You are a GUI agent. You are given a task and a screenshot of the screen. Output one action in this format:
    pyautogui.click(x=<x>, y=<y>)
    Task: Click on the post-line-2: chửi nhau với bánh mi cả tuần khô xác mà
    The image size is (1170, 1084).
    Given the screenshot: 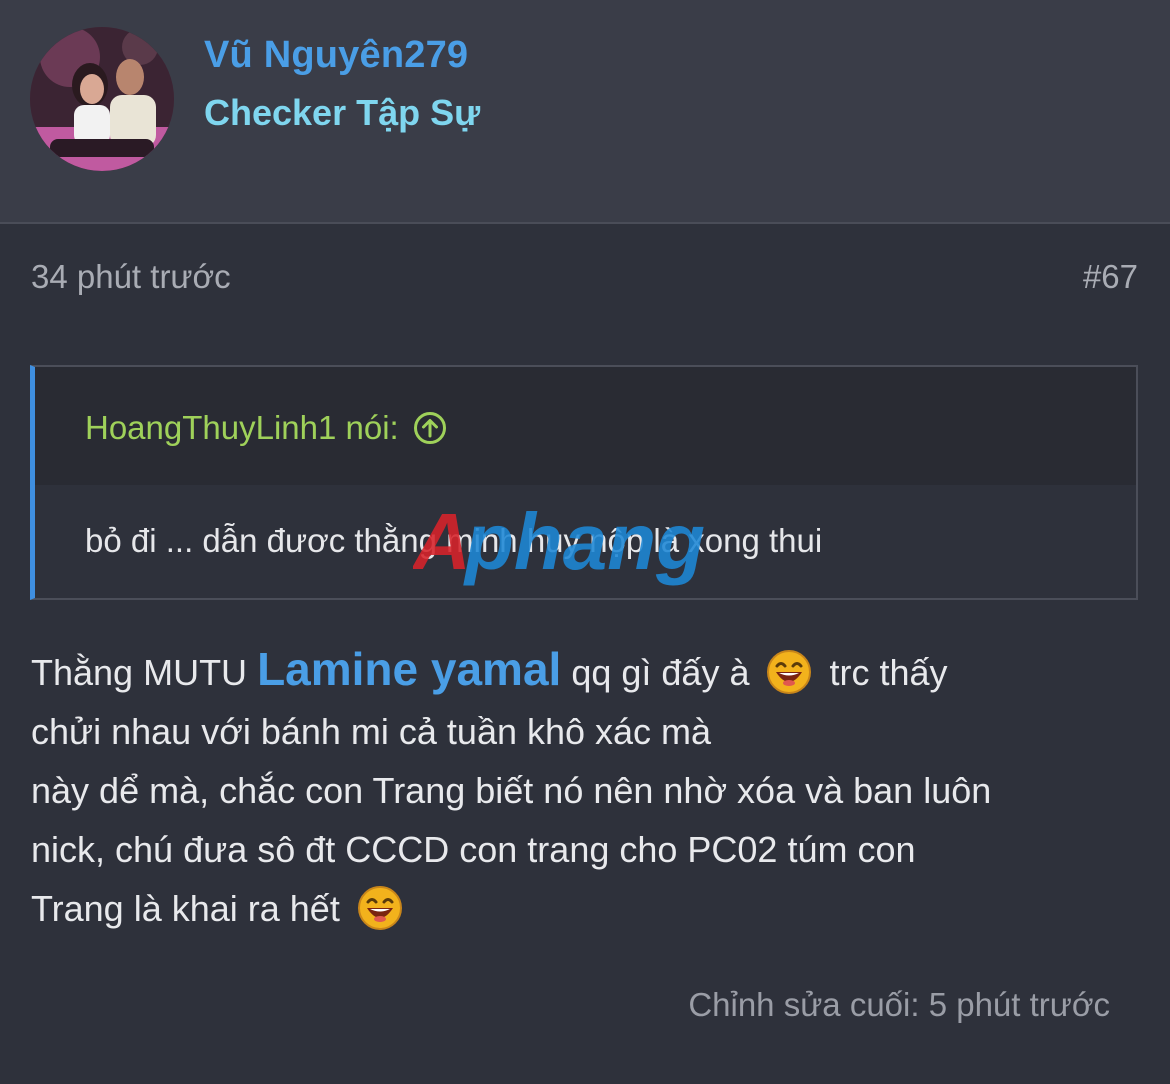 What is the action you would take?
    pyautogui.click(x=371, y=731)
    